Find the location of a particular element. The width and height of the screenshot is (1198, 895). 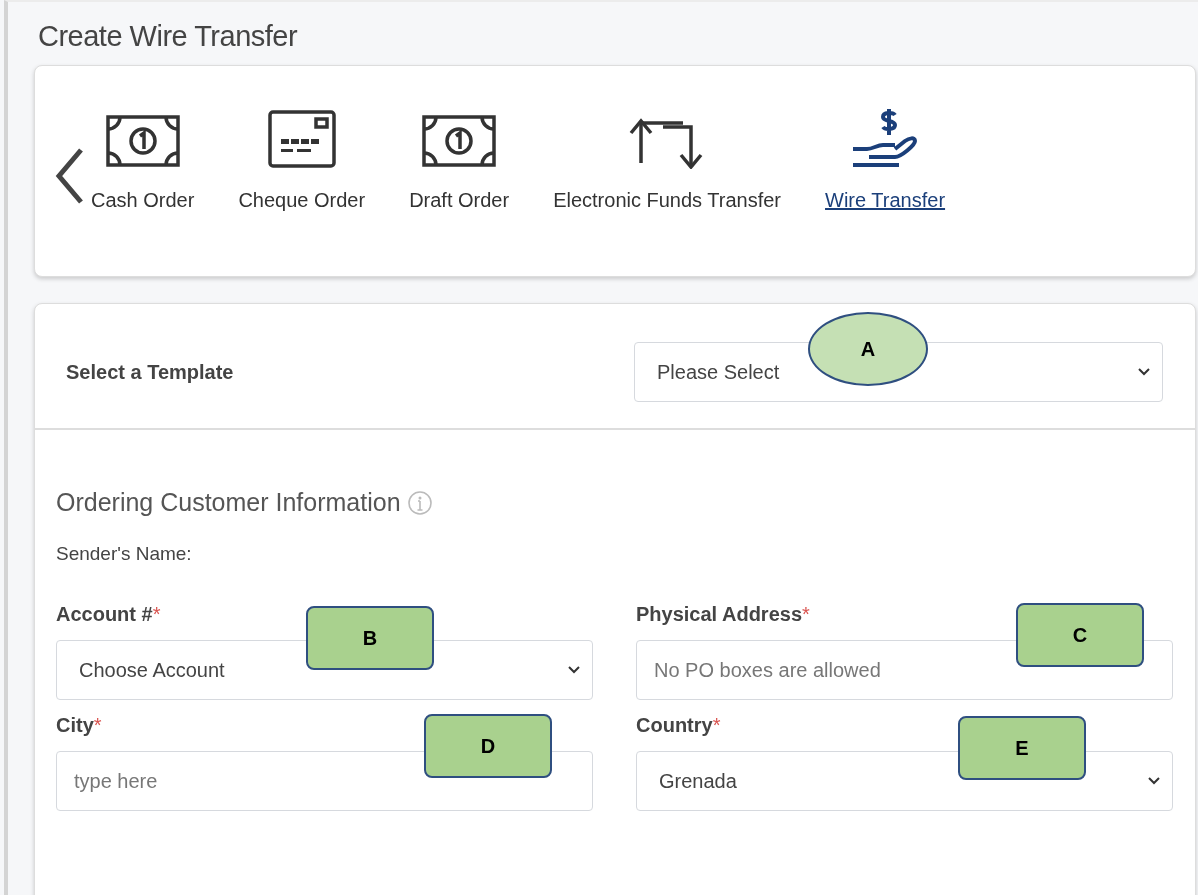

order-type-link: Electronic Funds Transfer is located at coordinates (667, 162).